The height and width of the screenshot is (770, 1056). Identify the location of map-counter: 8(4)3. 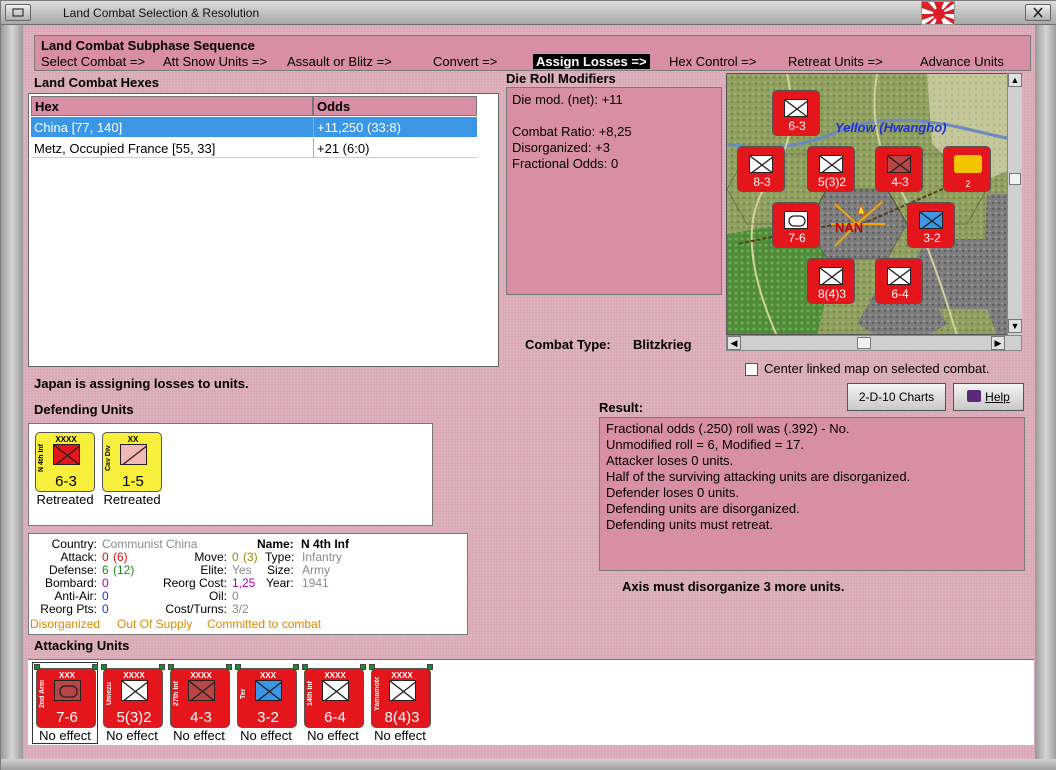
(831, 281).